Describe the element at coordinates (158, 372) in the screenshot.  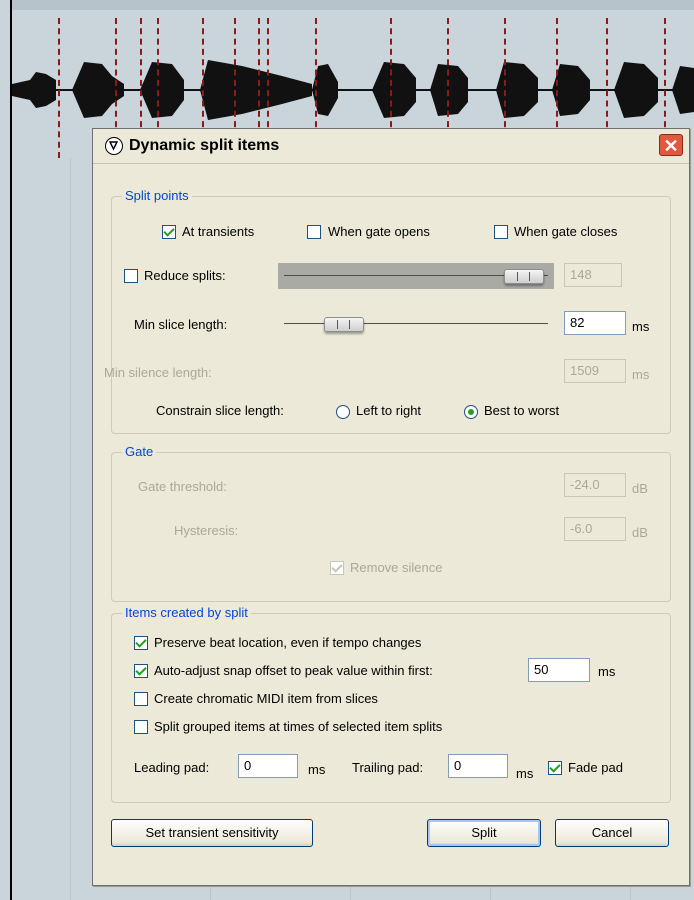
I see `min-silence-length-label: Min silence length:` at that location.